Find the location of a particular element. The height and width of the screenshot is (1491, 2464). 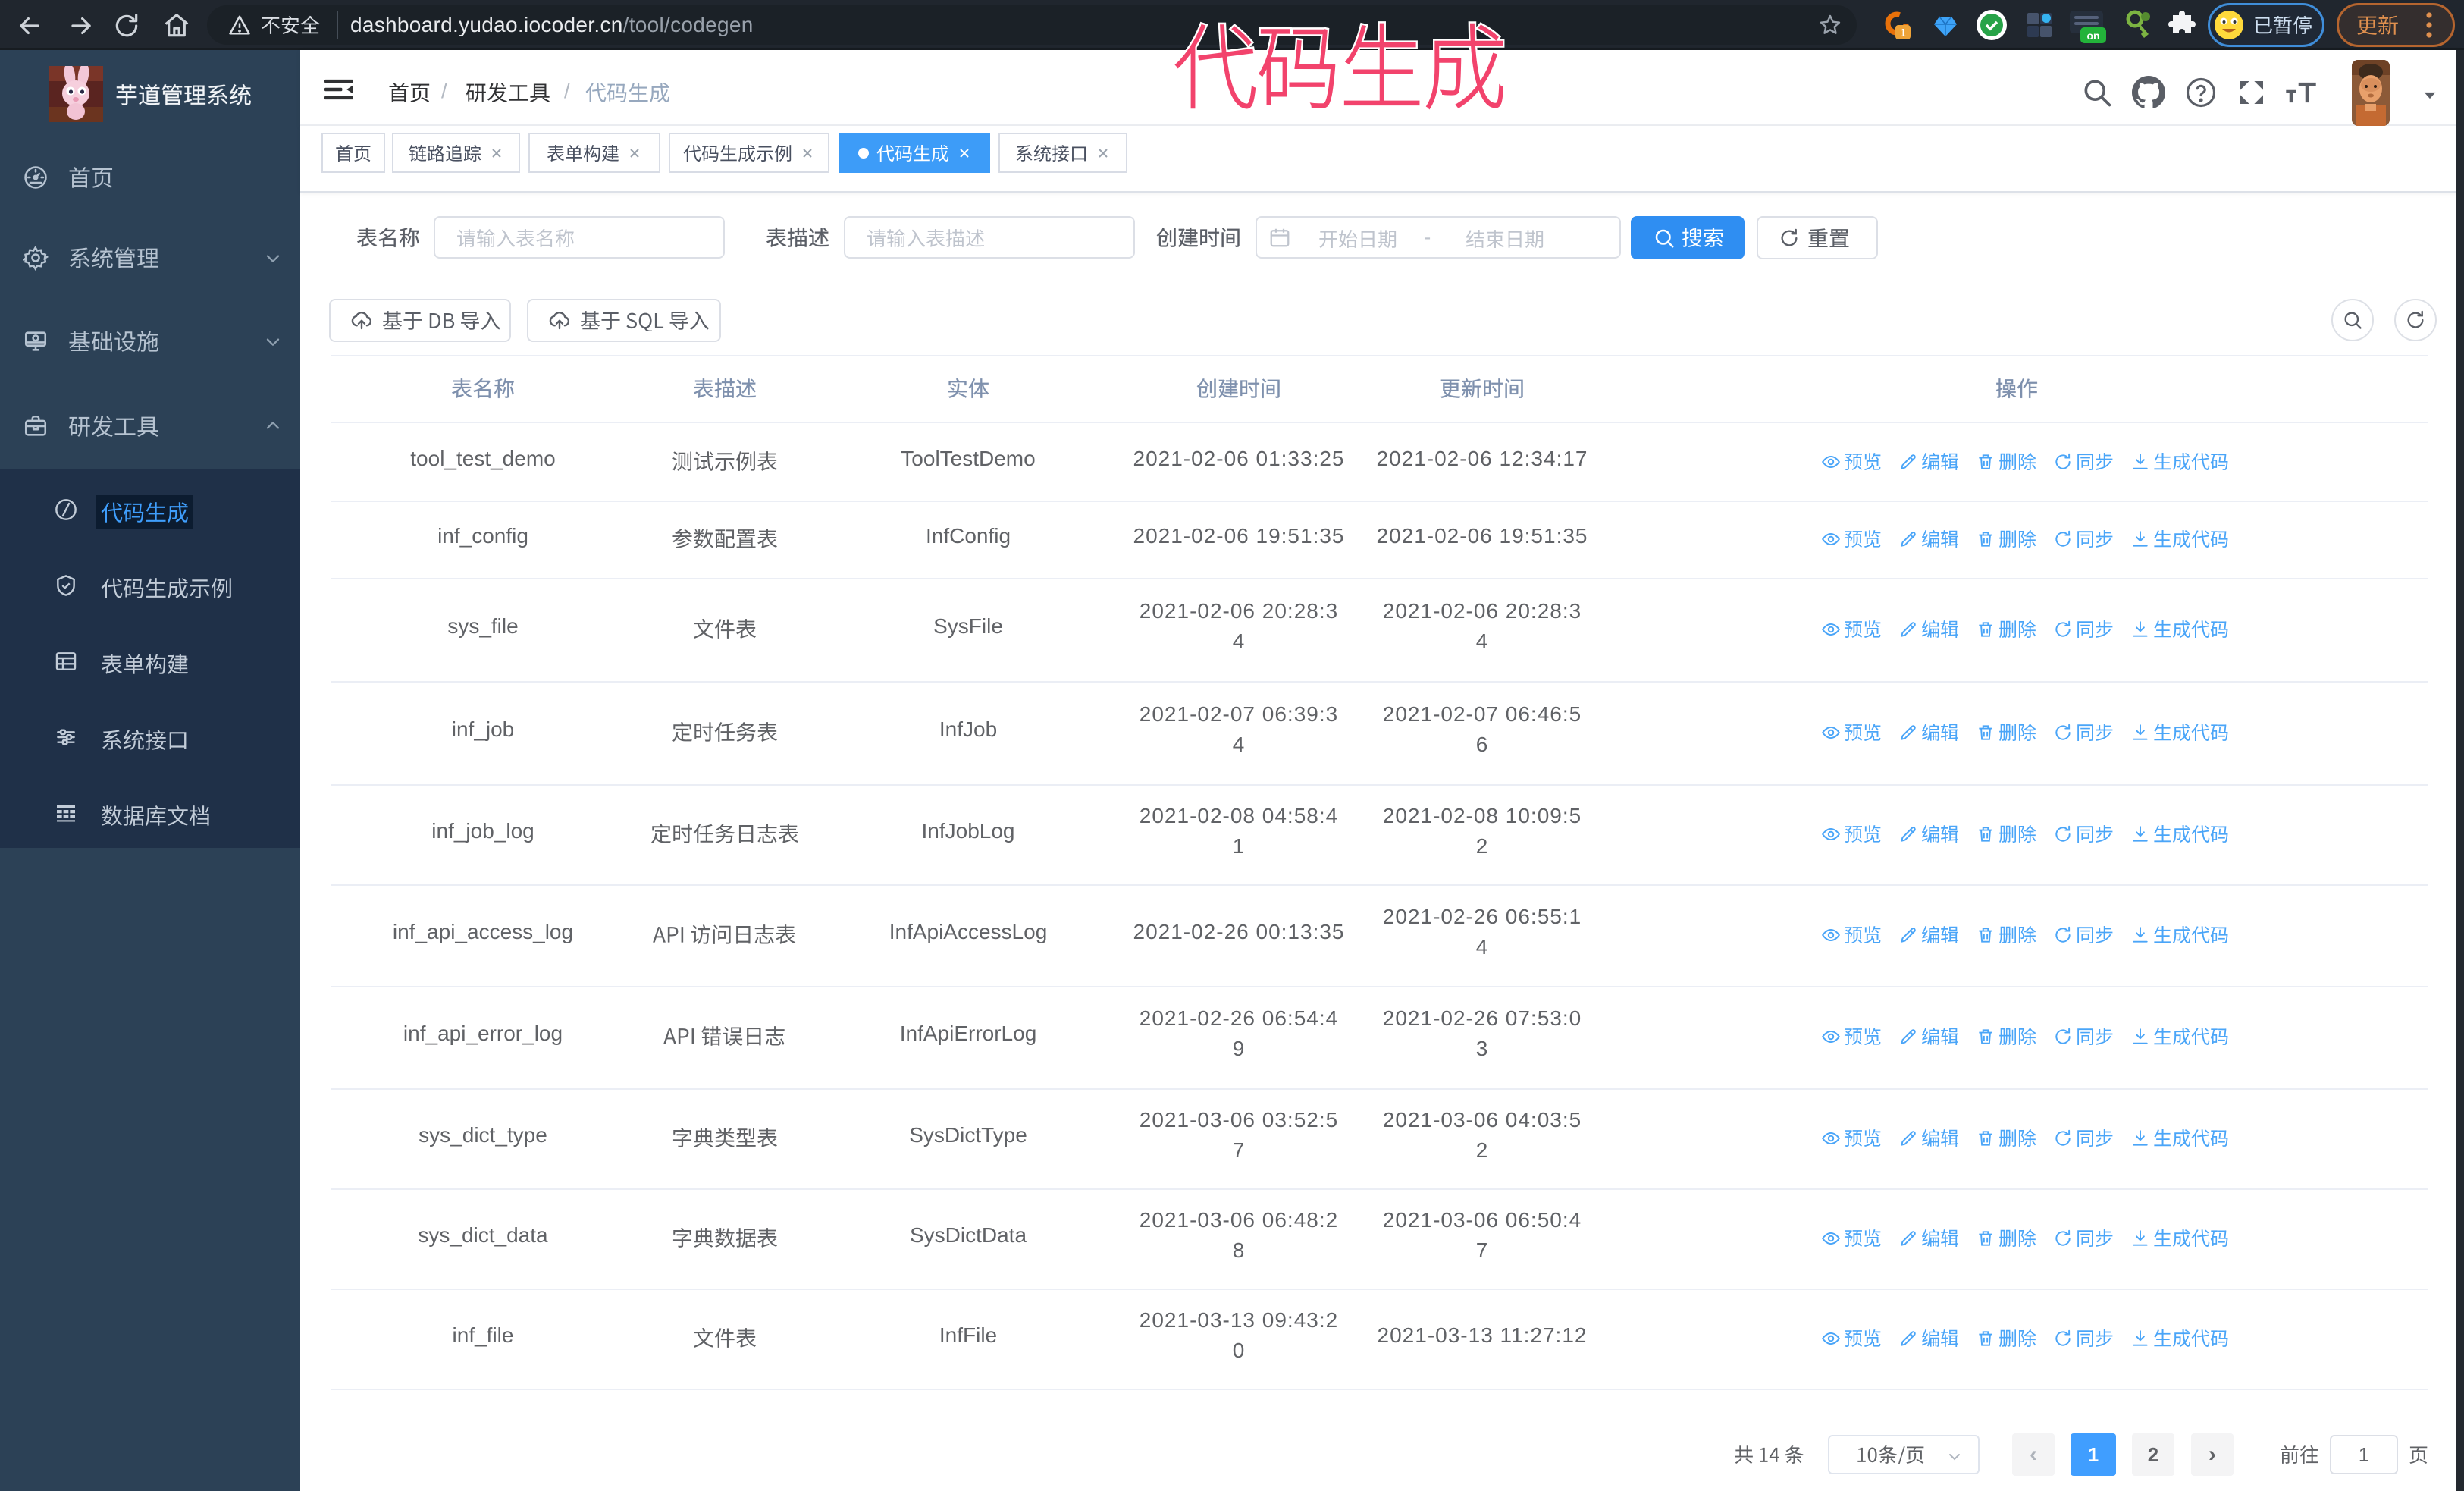

svg-text: on is located at coordinates (2093, 36).